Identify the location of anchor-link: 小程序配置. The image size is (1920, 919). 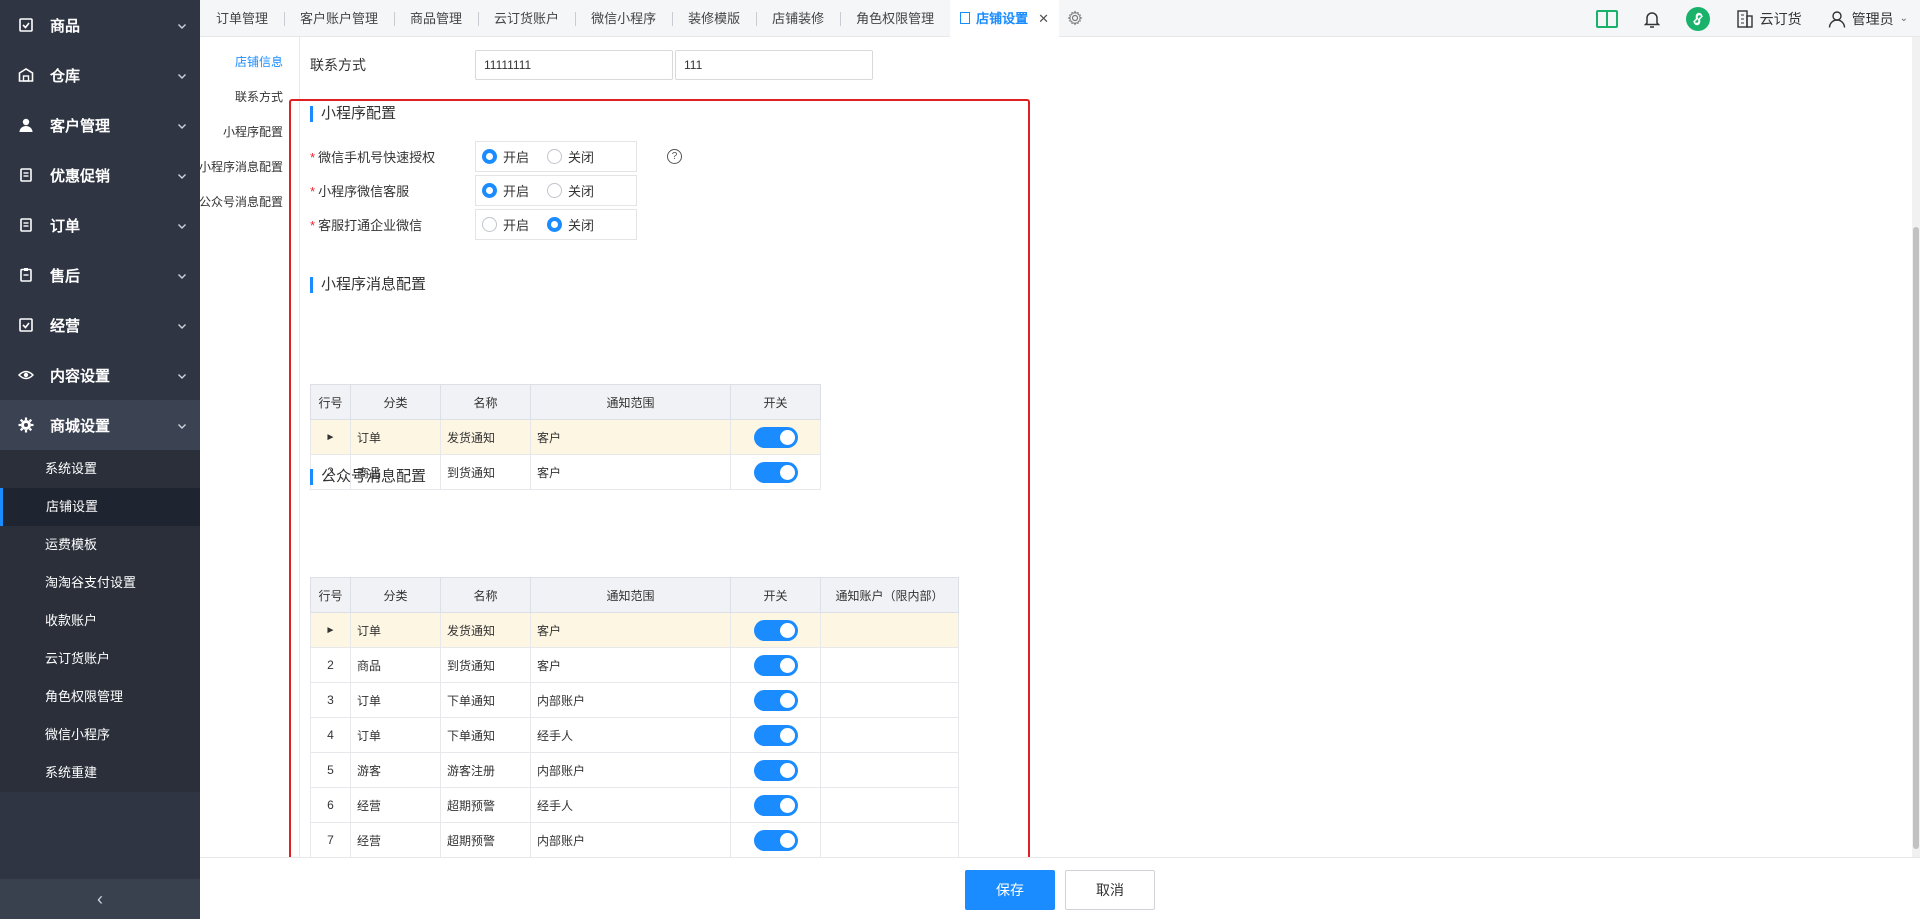
(253, 131).